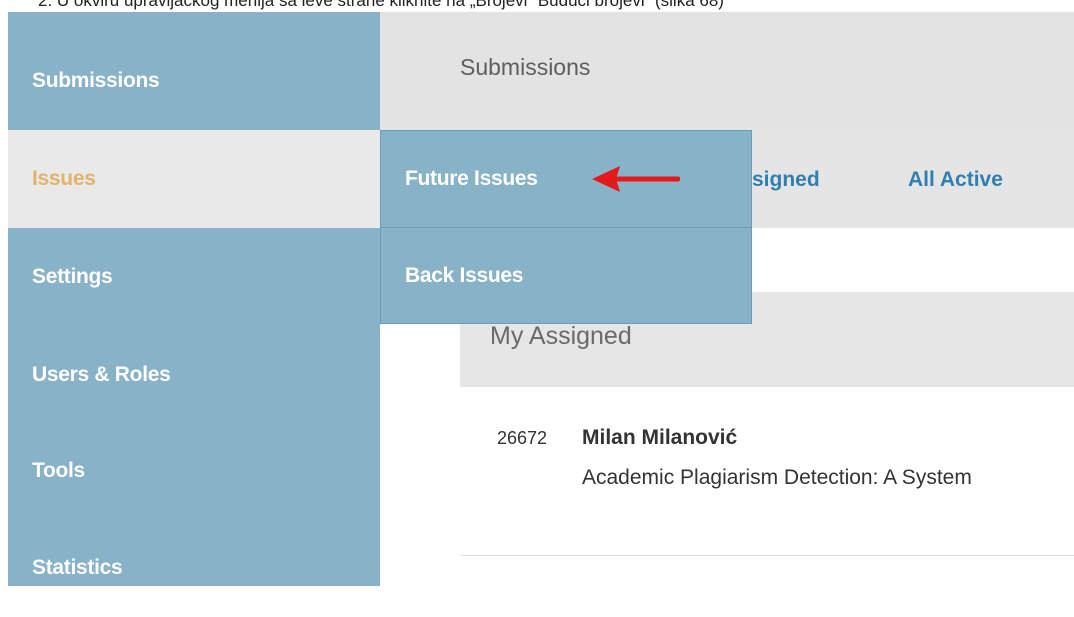  Describe the element at coordinates (471, 178) in the screenshot. I see `submenu-item-label: Future Issues` at that location.